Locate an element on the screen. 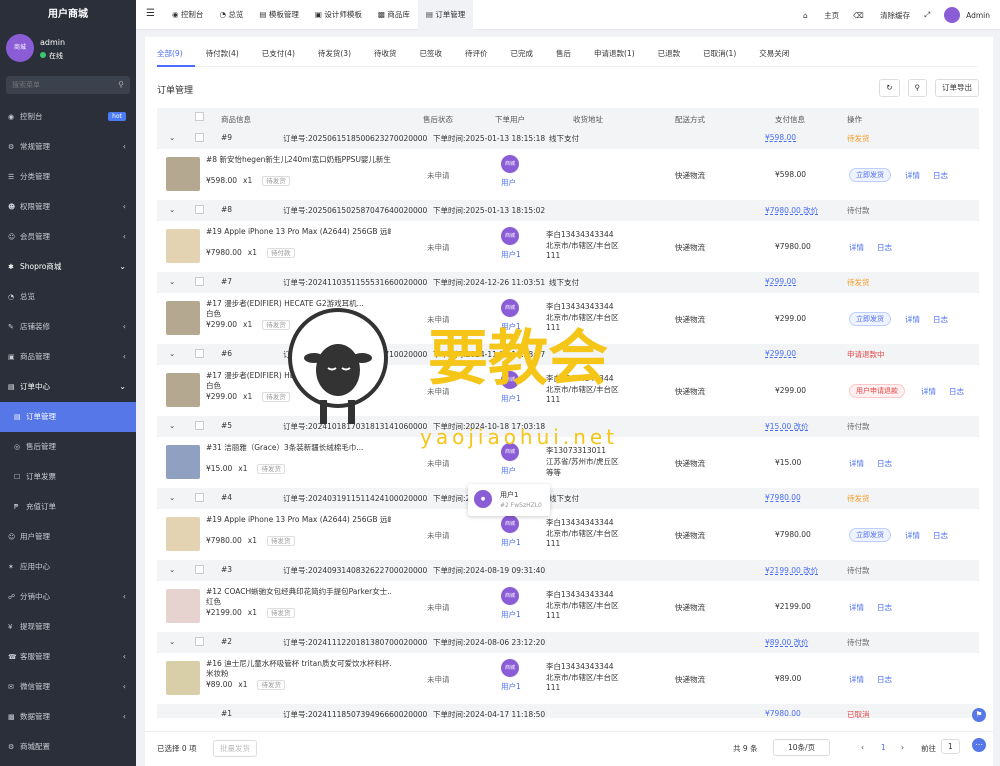 The height and width of the screenshot is (766, 1000). menu-toggle-icon: ☰ is located at coordinates (150, 13).